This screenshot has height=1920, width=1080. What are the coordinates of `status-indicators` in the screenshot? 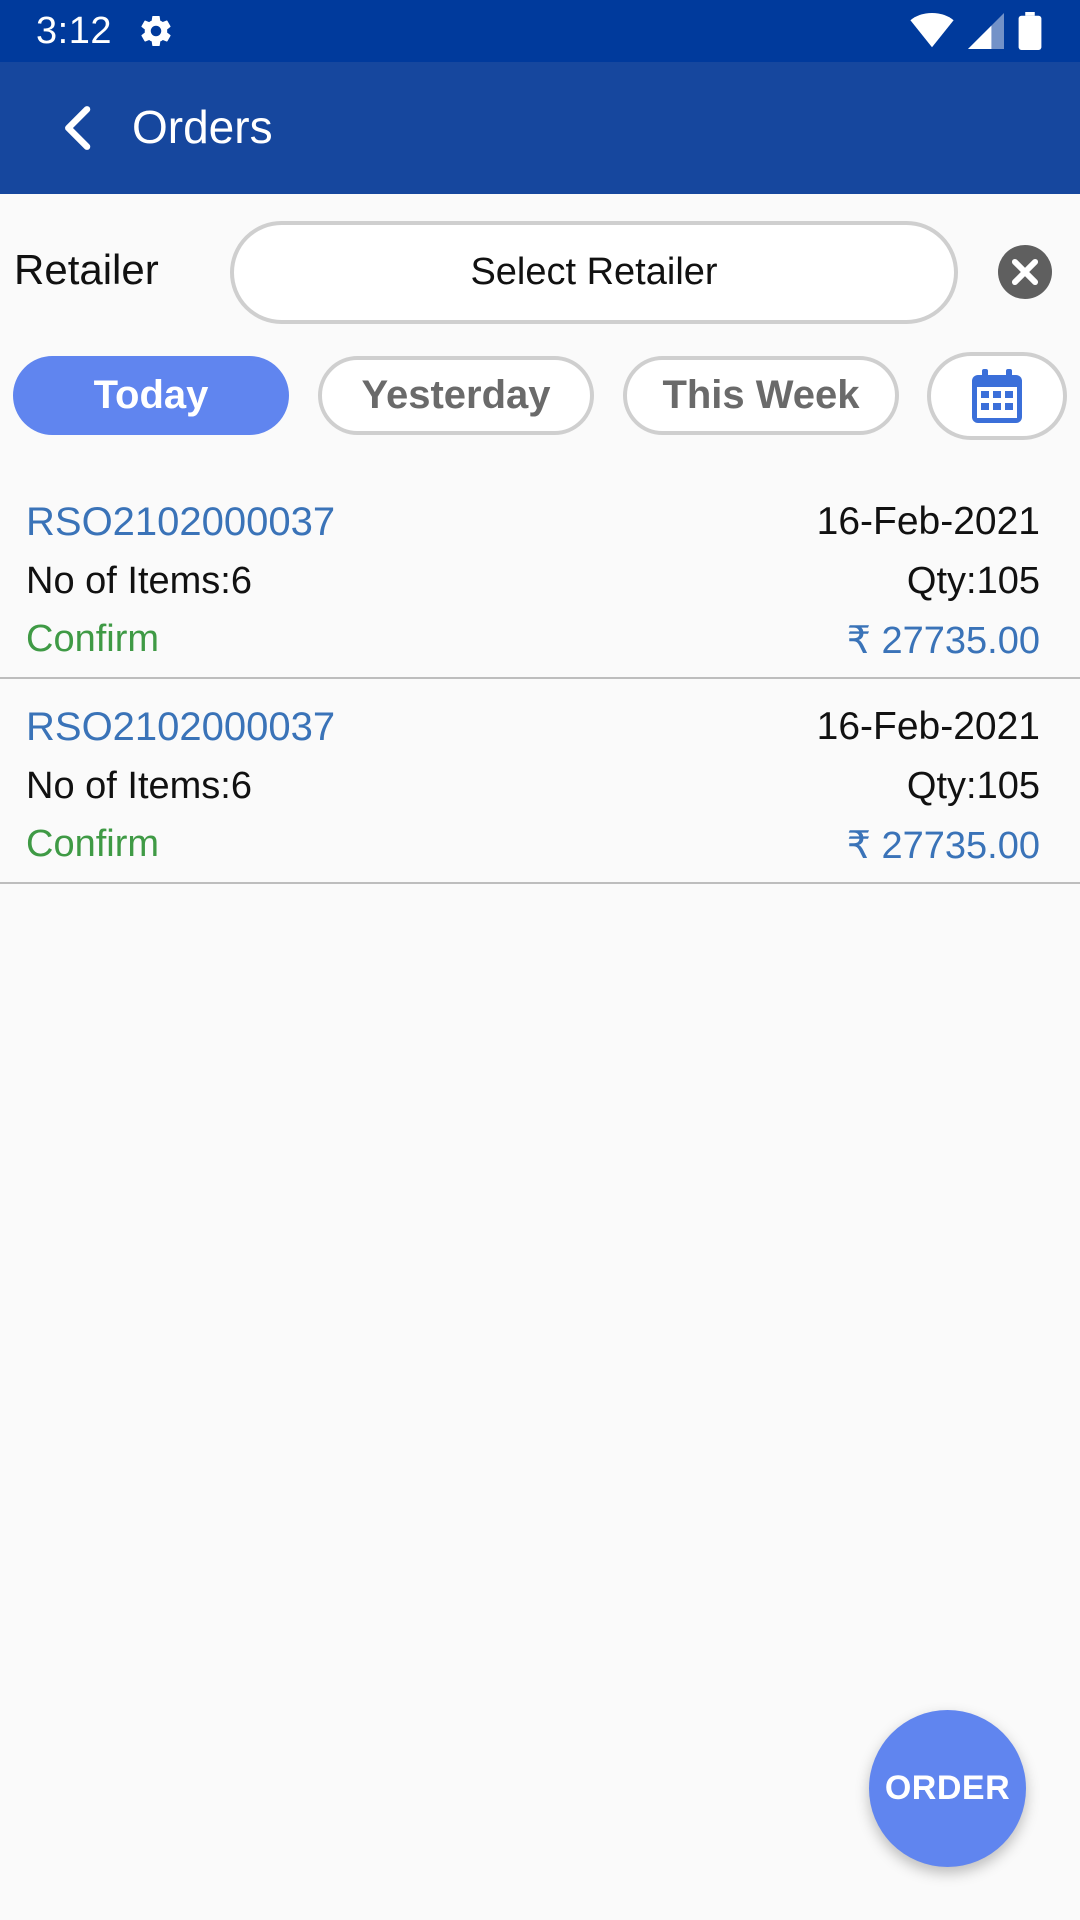 It's located at (976, 31).